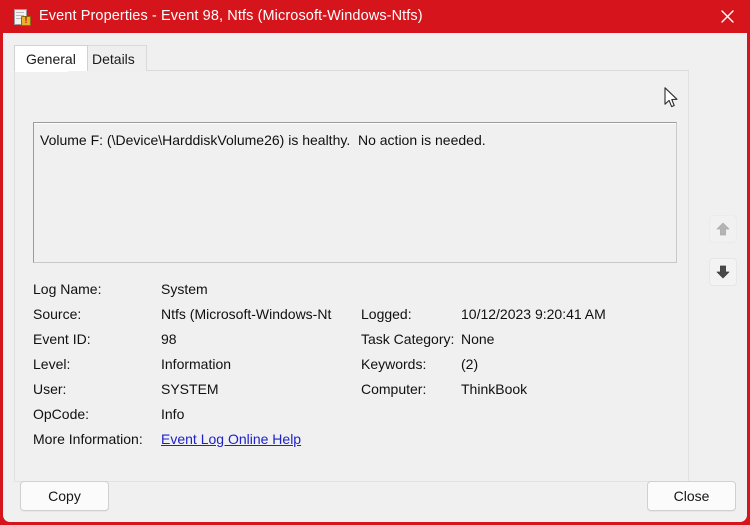  Describe the element at coordinates (203, 413) in the screenshot. I see `field-opcode: OpCode: Info` at that location.